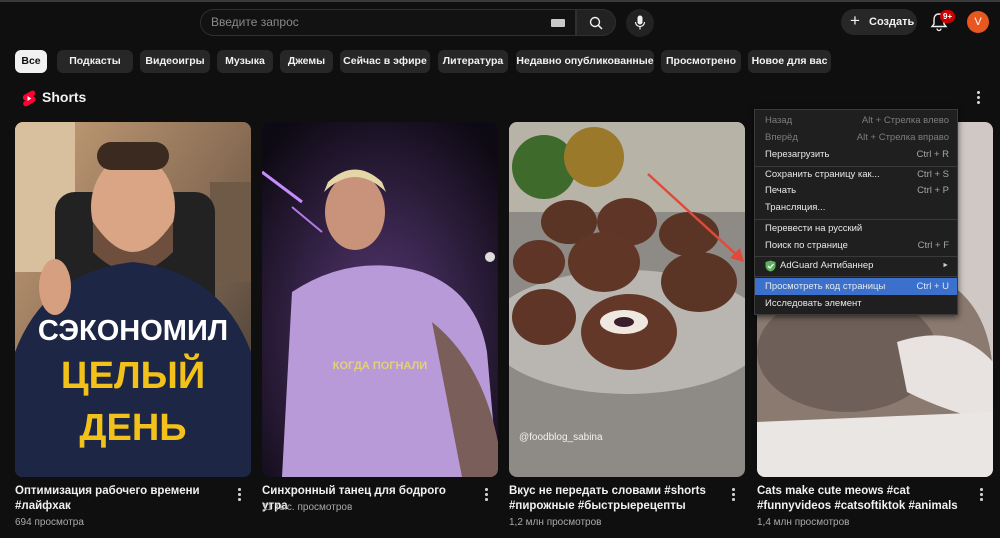 The width and height of the screenshot is (1000, 538). I want to click on keyboard-icon, so click(558, 23).